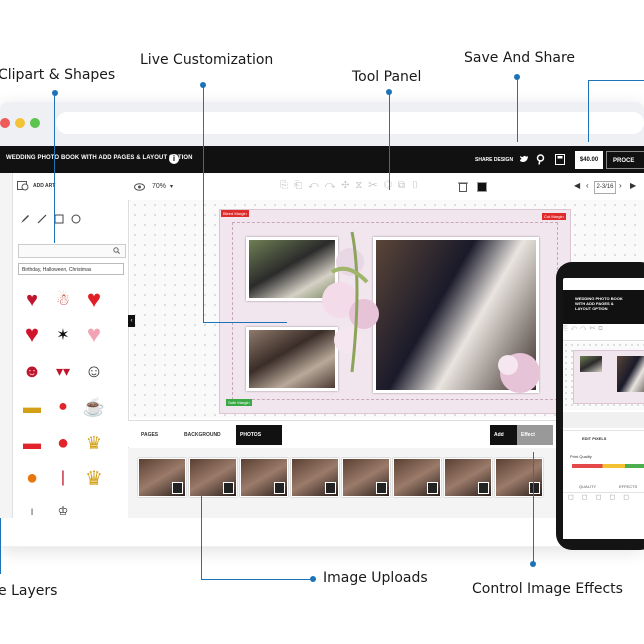  I want to click on prev-page-icon: ◀, so click(577, 185).